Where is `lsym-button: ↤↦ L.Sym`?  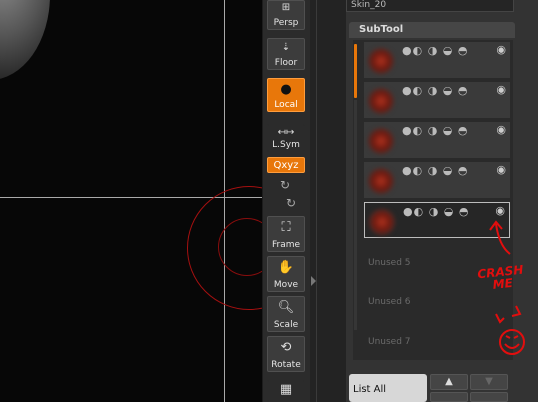
lsym-button: ↤↦ L.Sym is located at coordinates (286, 138).